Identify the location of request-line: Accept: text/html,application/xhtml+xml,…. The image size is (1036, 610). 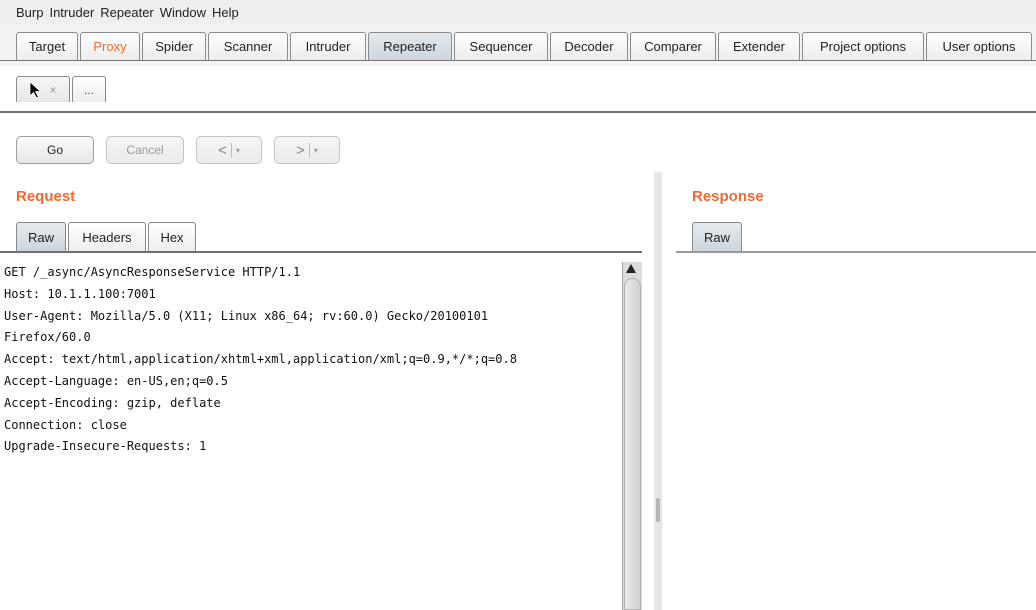
(260, 359).